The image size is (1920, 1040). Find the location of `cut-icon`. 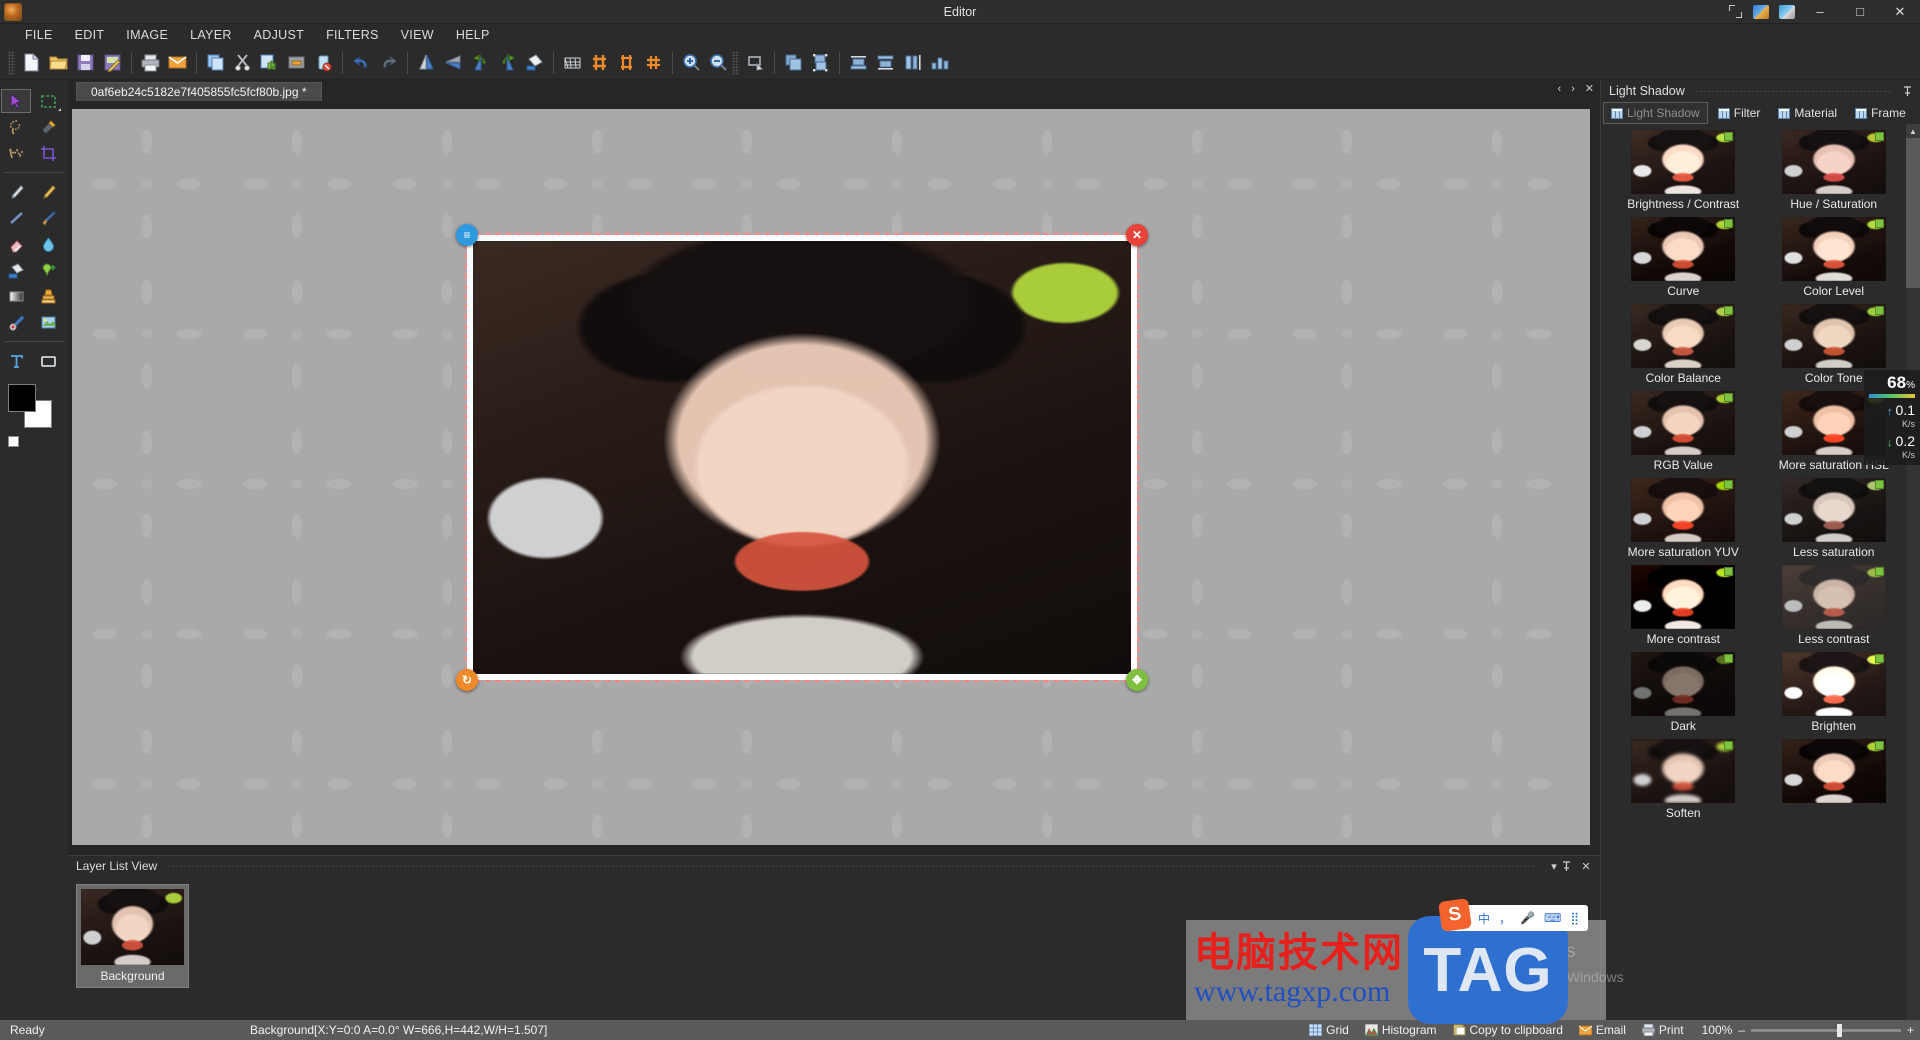

cut-icon is located at coordinates (242, 63).